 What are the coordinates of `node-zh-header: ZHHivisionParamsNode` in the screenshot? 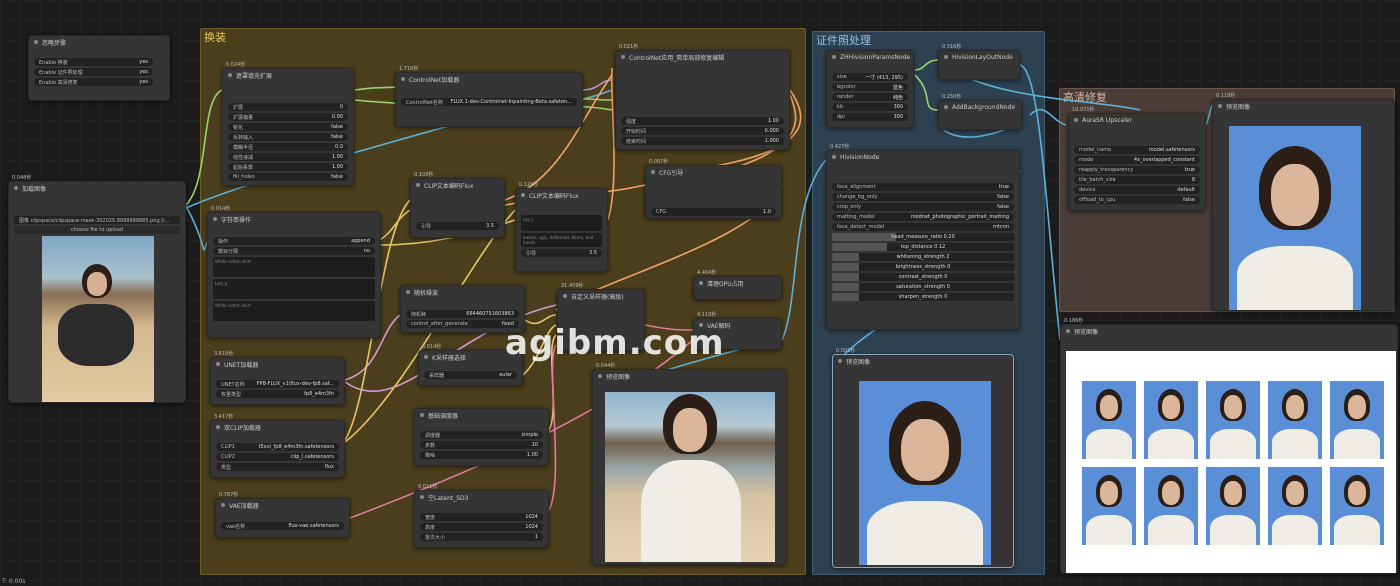 It's located at (870, 57).